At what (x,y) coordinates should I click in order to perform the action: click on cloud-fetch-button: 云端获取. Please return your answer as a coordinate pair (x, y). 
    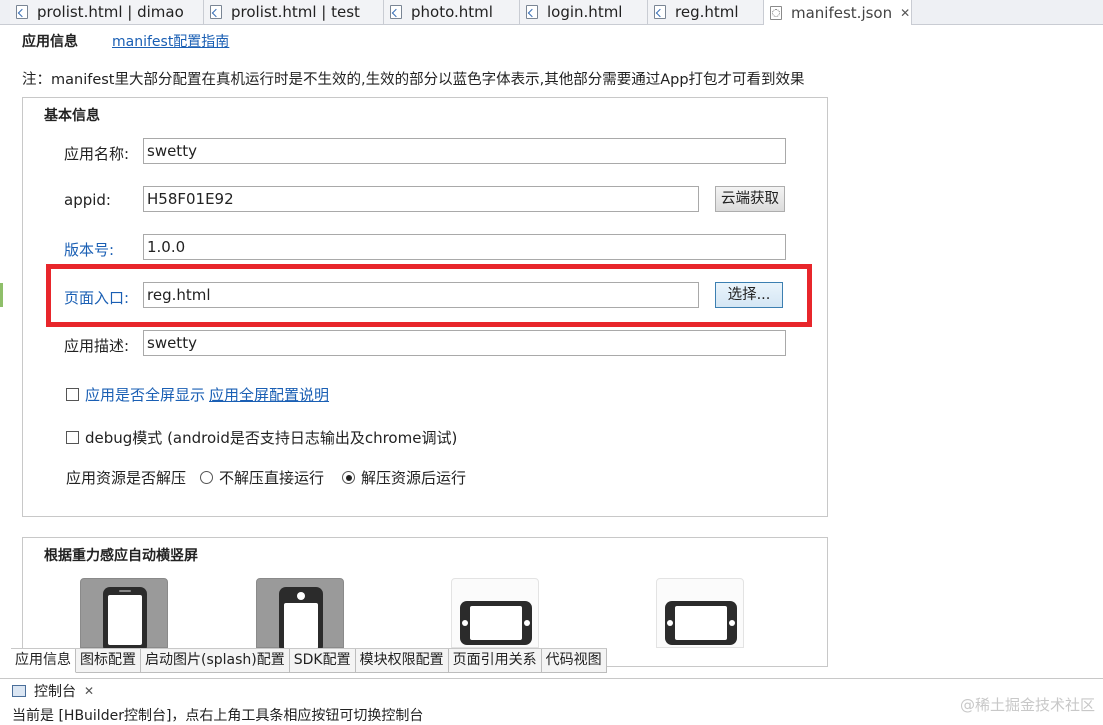
    Looking at the image, I should click on (750, 199).